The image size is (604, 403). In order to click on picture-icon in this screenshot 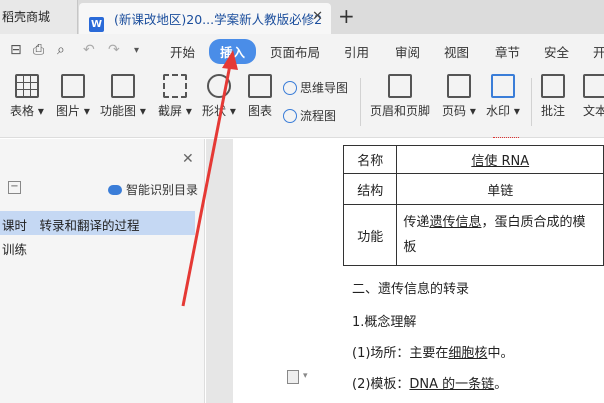, I will do `click(72, 86)`.